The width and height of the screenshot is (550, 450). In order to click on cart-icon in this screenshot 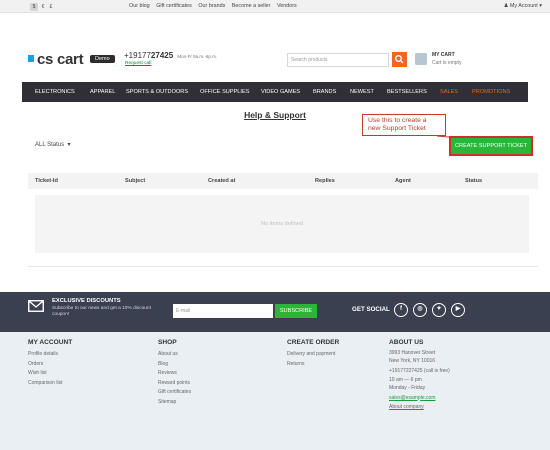, I will do `click(421, 59)`.